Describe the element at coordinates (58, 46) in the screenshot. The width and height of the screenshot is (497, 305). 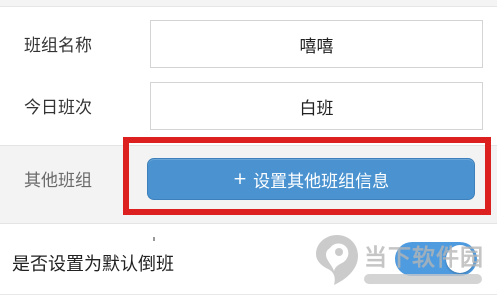
I see `group-name-label: 班组名称` at that location.